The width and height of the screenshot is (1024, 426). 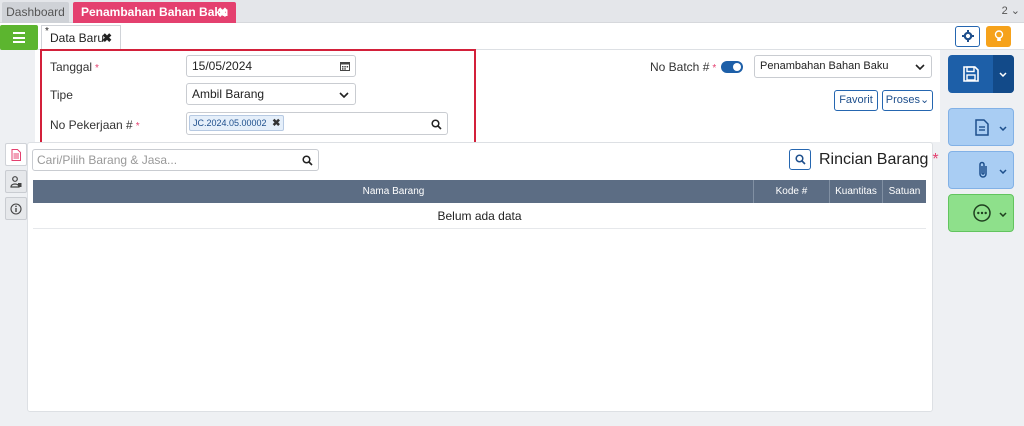 I want to click on tab-label: Penambahan Bahan Baku, so click(x=155, y=12).